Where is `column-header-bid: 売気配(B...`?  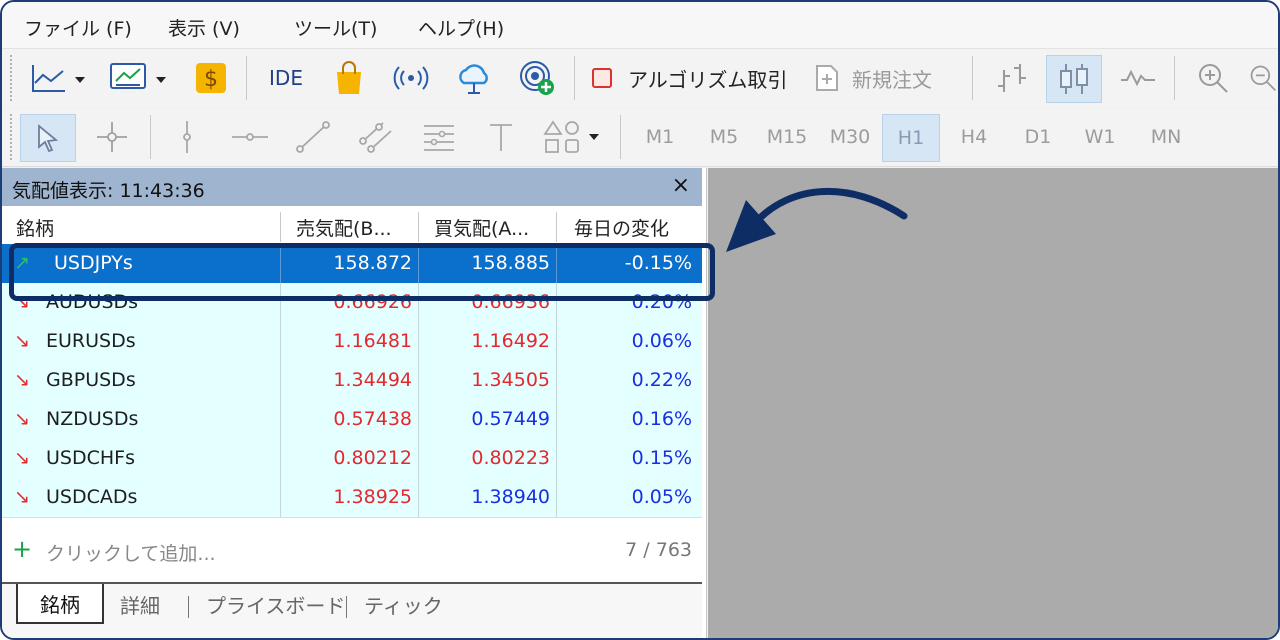
column-header-bid: 売気配(B... is located at coordinates (354, 227).